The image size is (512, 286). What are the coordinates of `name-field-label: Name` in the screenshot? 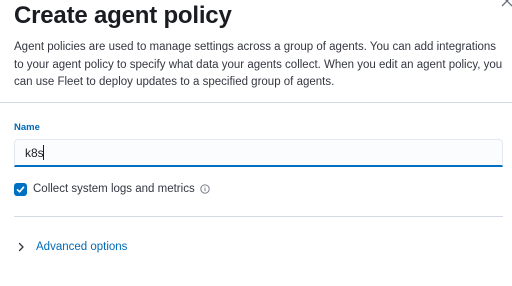 It's located at (27, 127).